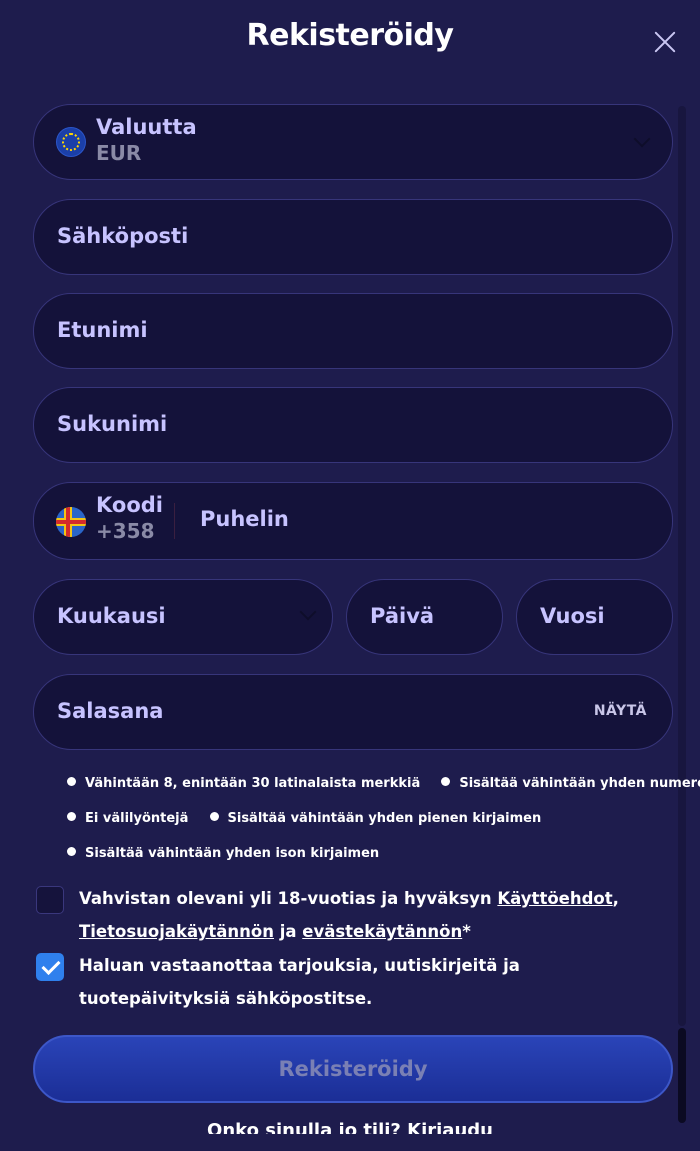  I want to click on scrollbar-track, so click(682, 566).